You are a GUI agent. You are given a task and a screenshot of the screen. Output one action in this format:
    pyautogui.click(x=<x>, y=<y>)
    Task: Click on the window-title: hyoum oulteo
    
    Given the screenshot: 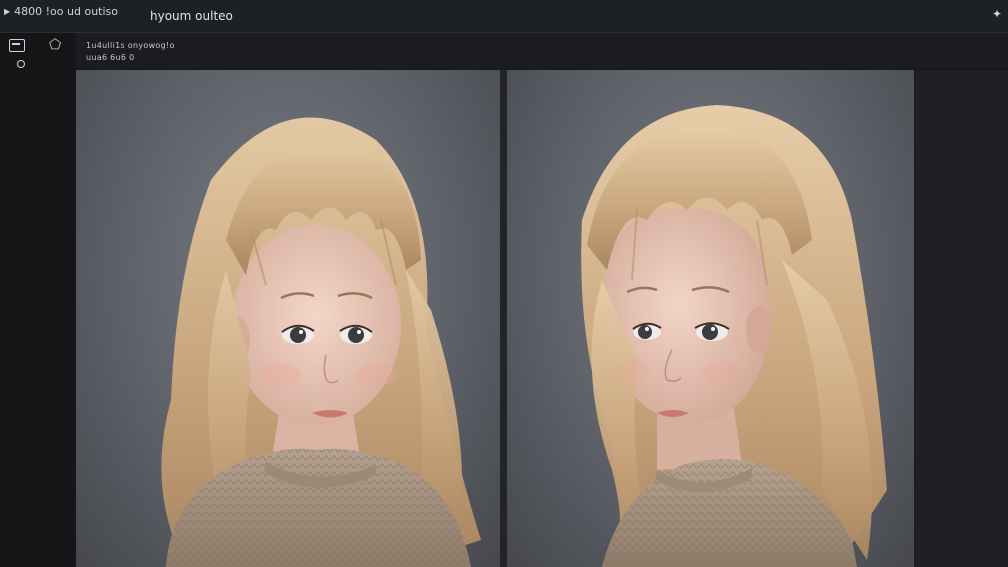 What is the action you would take?
    pyautogui.click(x=191, y=16)
    